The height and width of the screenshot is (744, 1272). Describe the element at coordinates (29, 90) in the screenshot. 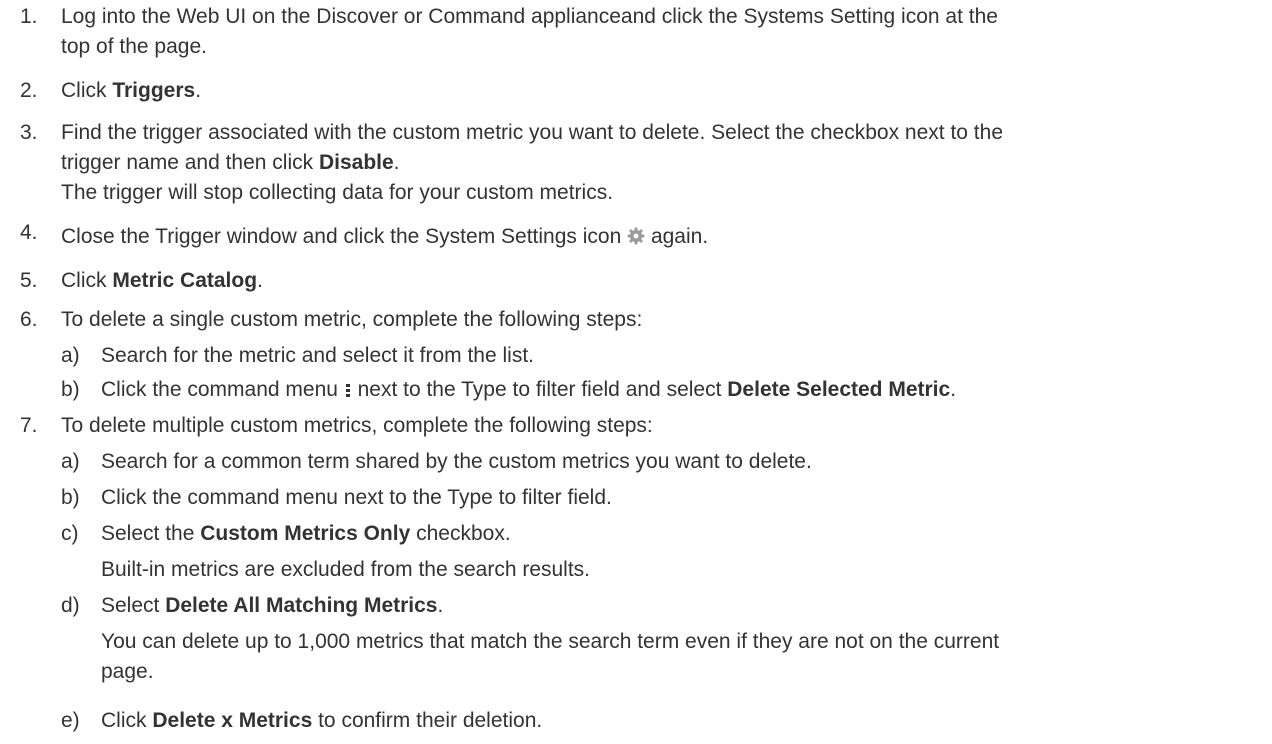

I see `step-number: 2.` at that location.